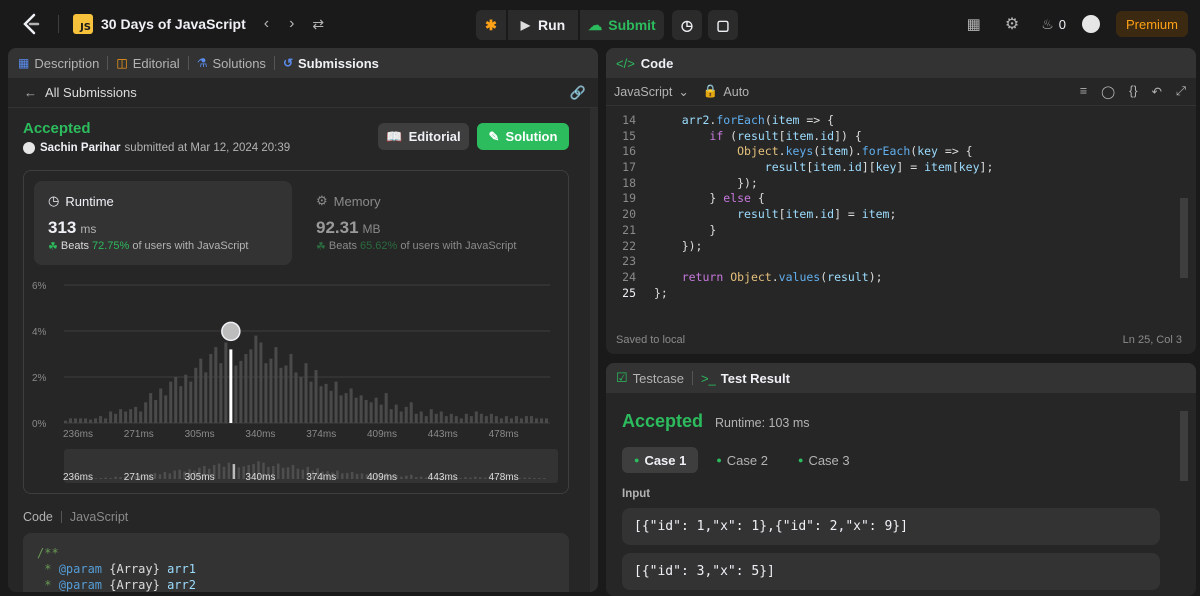  What do you see at coordinates (91, 92) in the screenshot?
I see `all-submissions-link: All Submissions` at bounding box center [91, 92].